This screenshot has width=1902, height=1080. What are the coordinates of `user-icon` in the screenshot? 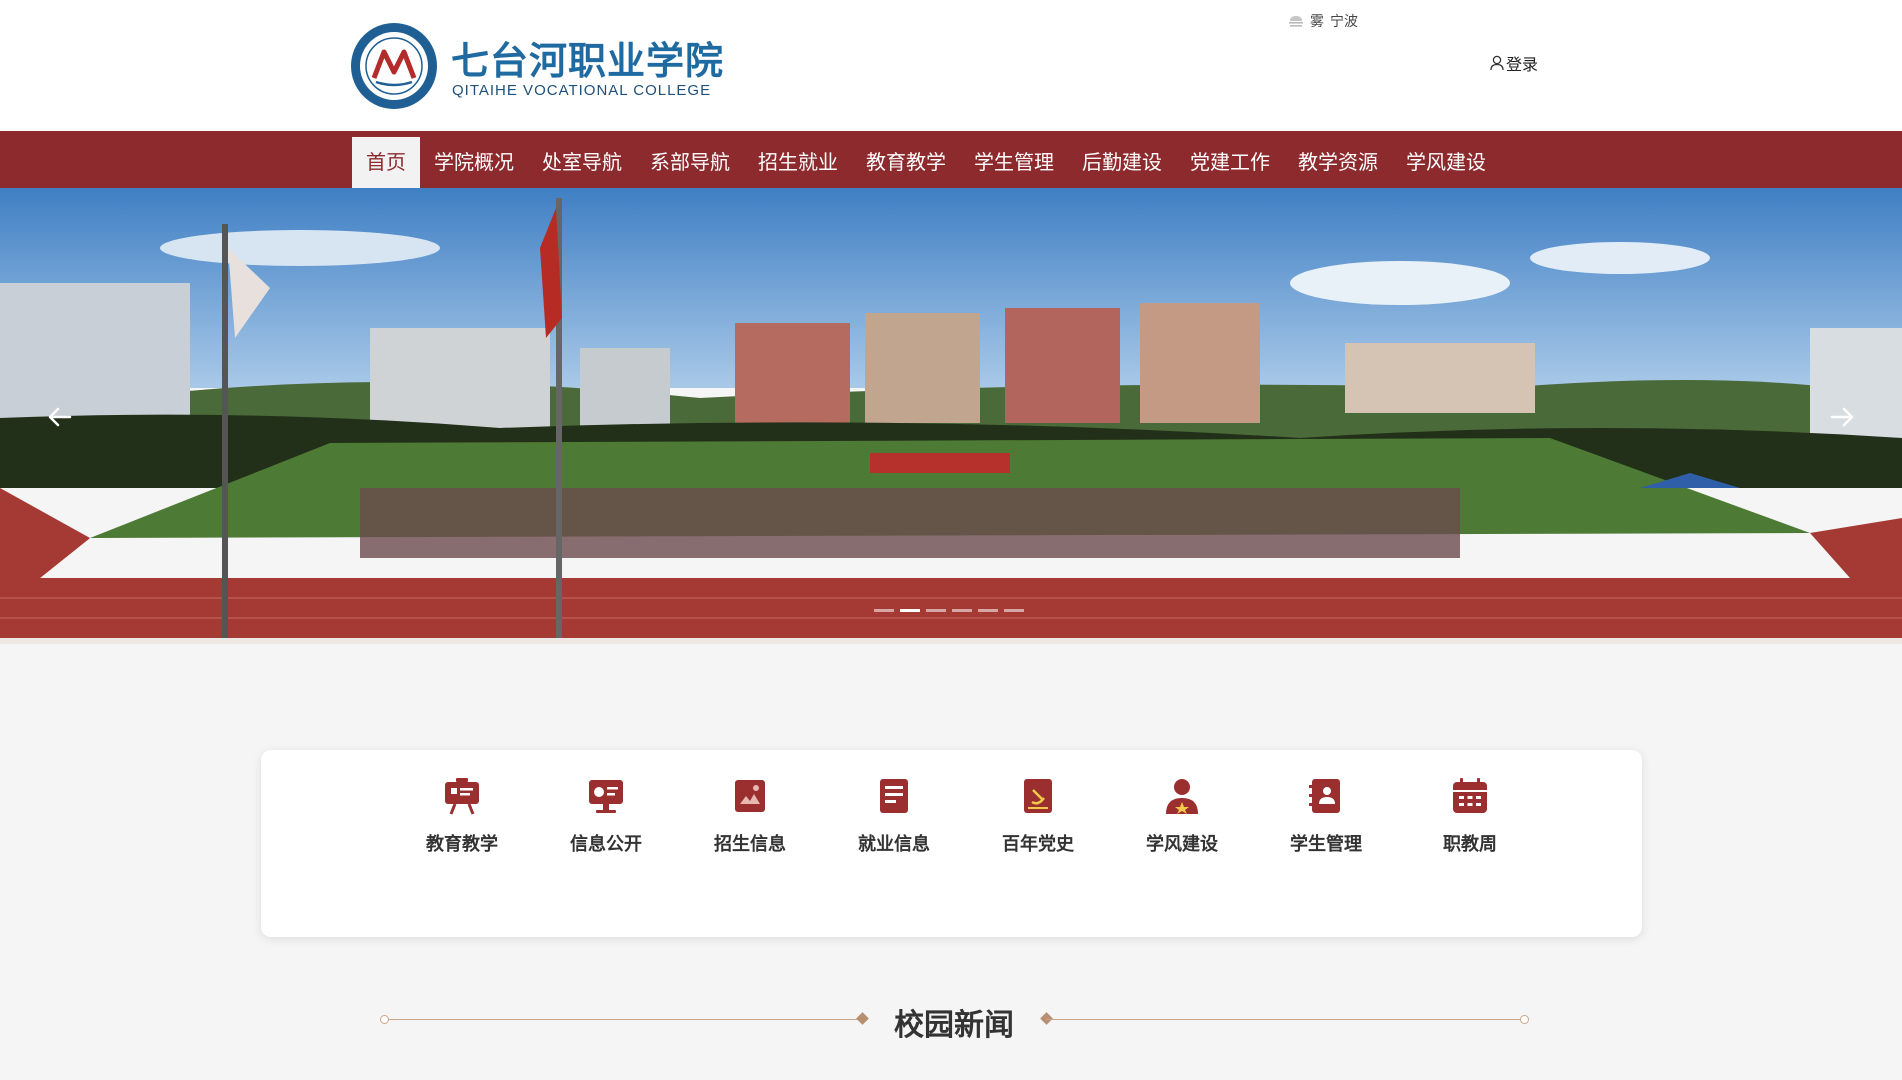 It's located at (1497, 63).